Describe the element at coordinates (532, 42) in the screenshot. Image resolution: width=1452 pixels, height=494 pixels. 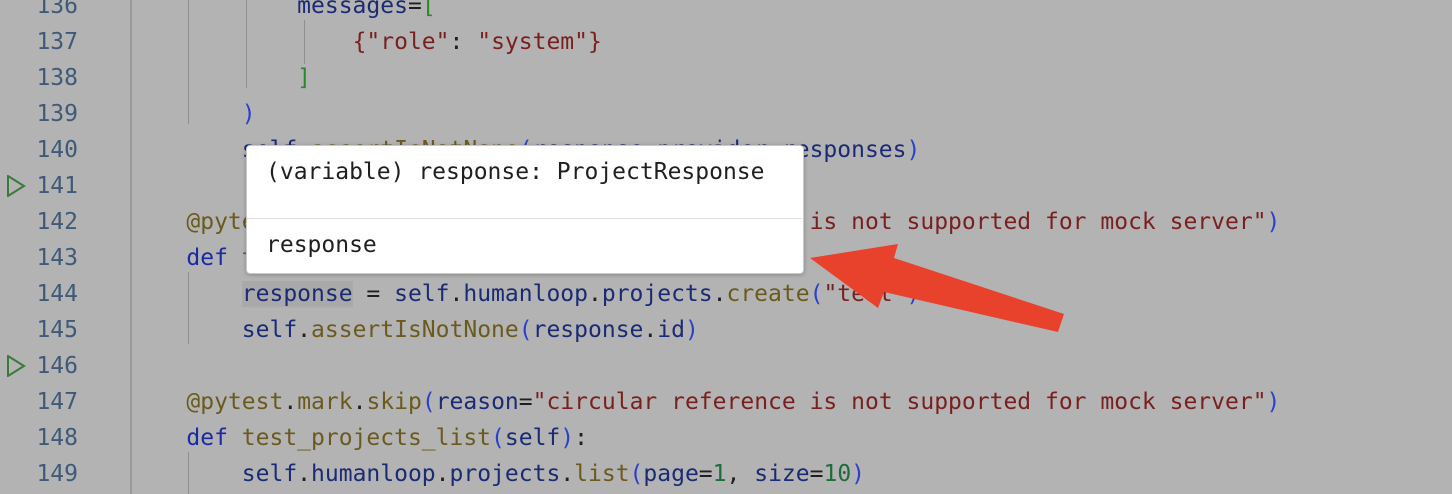
I see `code-token: "system"` at that location.